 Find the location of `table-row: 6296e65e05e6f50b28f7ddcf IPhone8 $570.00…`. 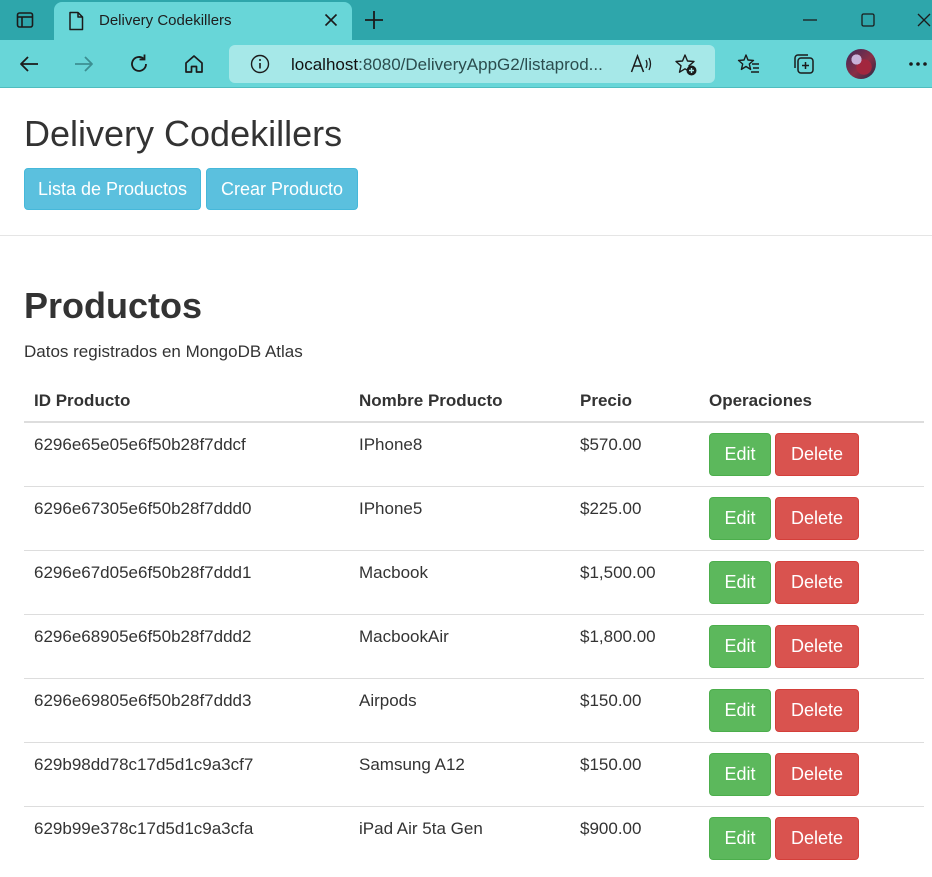

table-row: 6296e65e05e6f50b28f7ddcf IPhone8 $570.00… is located at coordinates (474, 455).